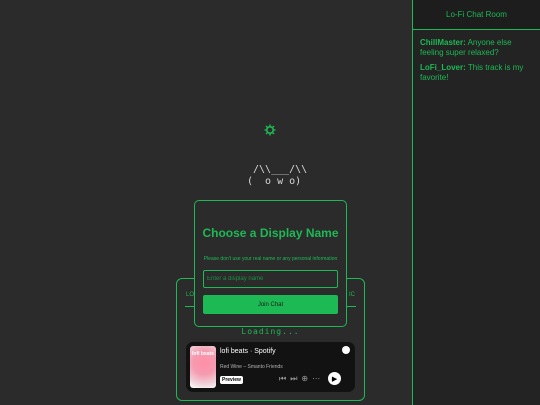 The image size is (540, 405). What do you see at coordinates (248, 351) in the screenshot?
I see `track-title: lofi beats · Spotify` at bounding box center [248, 351].